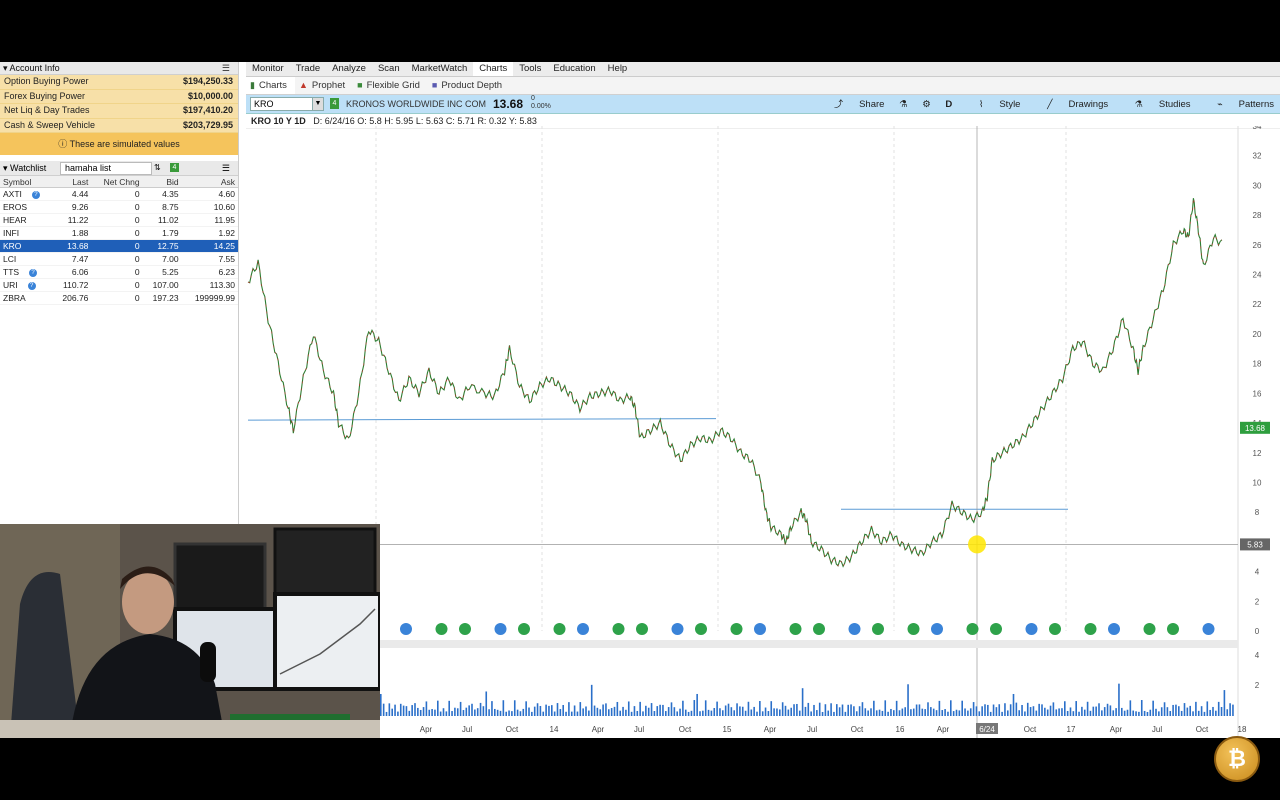  What do you see at coordinates (119, 246) in the screenshot?
I see `table-row: KRO 13.68 0 12.75 14.25` at bounding box center [119, 246].